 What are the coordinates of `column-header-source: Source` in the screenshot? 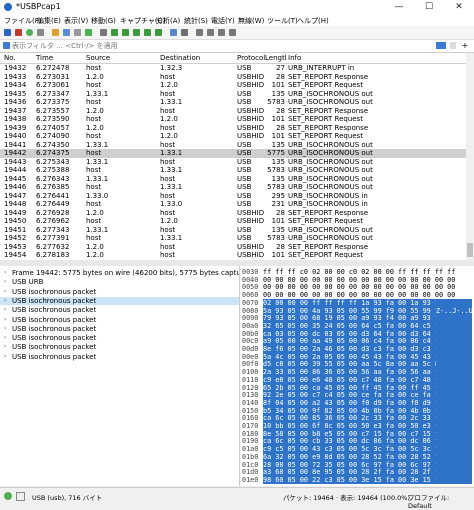 It's located at (98, 58).